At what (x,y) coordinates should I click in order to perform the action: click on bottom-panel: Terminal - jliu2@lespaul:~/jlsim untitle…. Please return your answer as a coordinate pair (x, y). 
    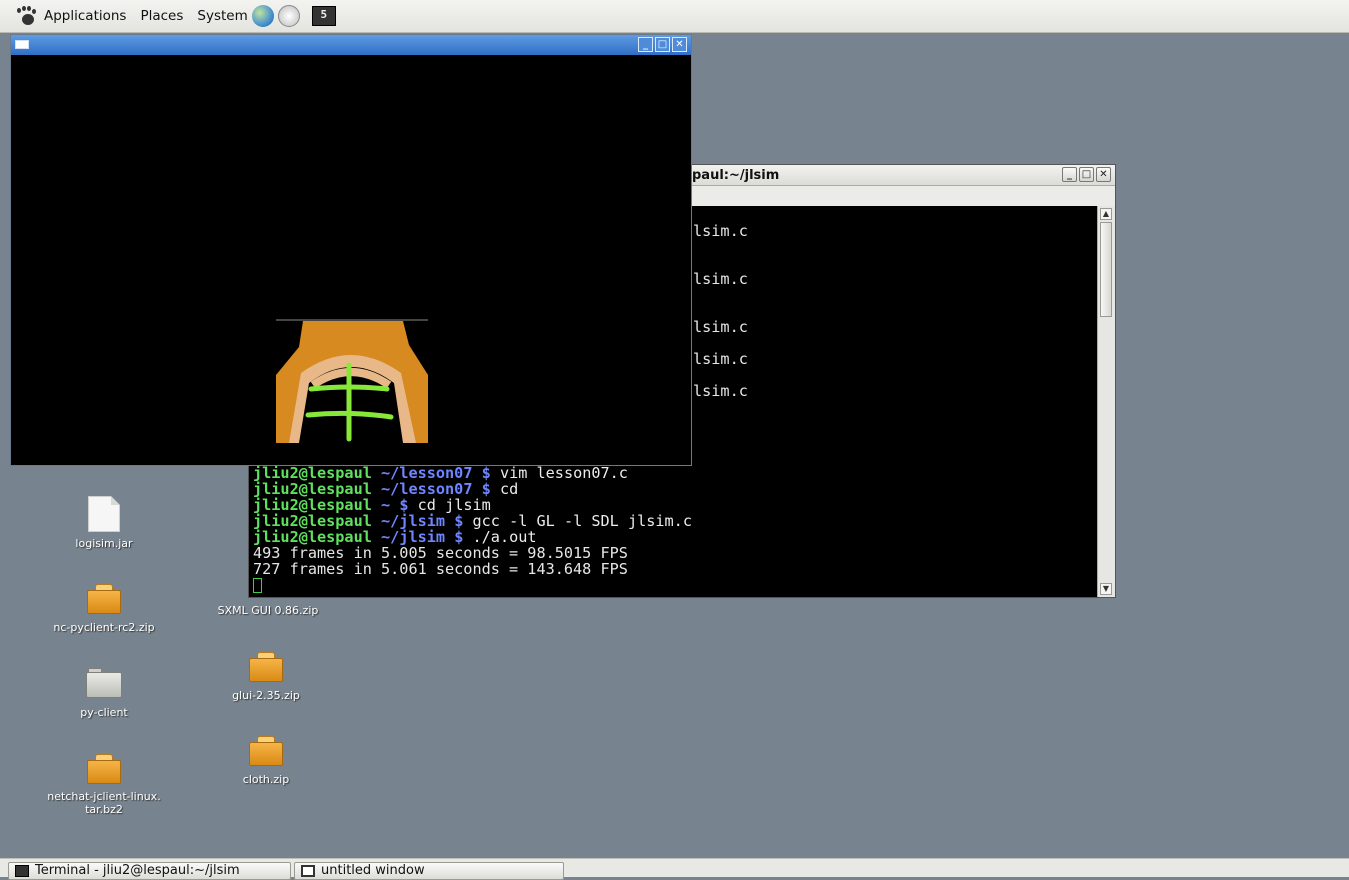
    Looking at the image, I should click on (674, 869).